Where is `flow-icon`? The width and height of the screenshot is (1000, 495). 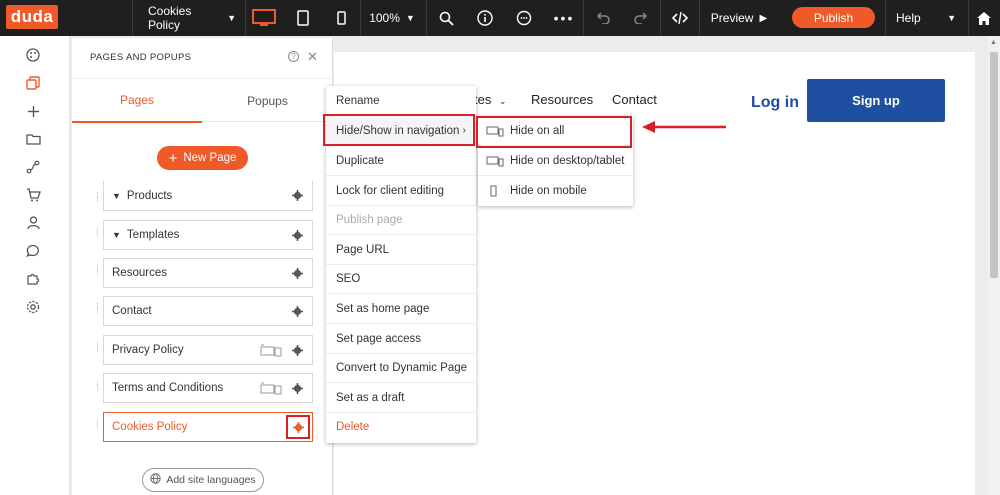 flow-icon is located at coordinates (33, 167).